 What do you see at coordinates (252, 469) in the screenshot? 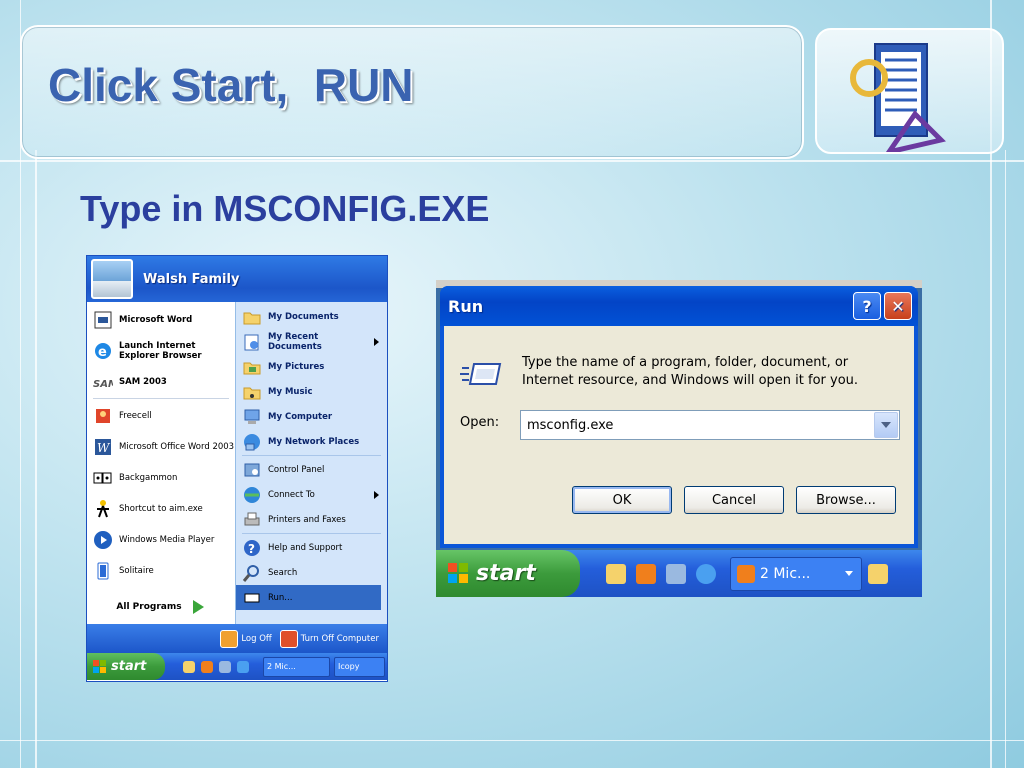
I see `control-panel-icon` at bounding box center [252, 469].